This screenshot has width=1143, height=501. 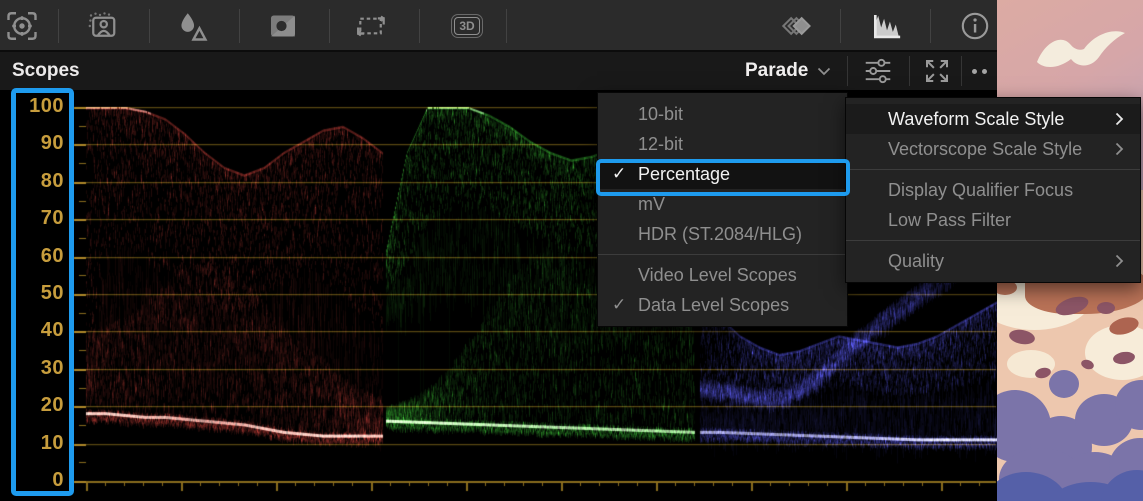 What do you see at coordinates (52, 293) in the screenshot?
I see `scale-tick-label: 50` at bounding box center [52, 293].